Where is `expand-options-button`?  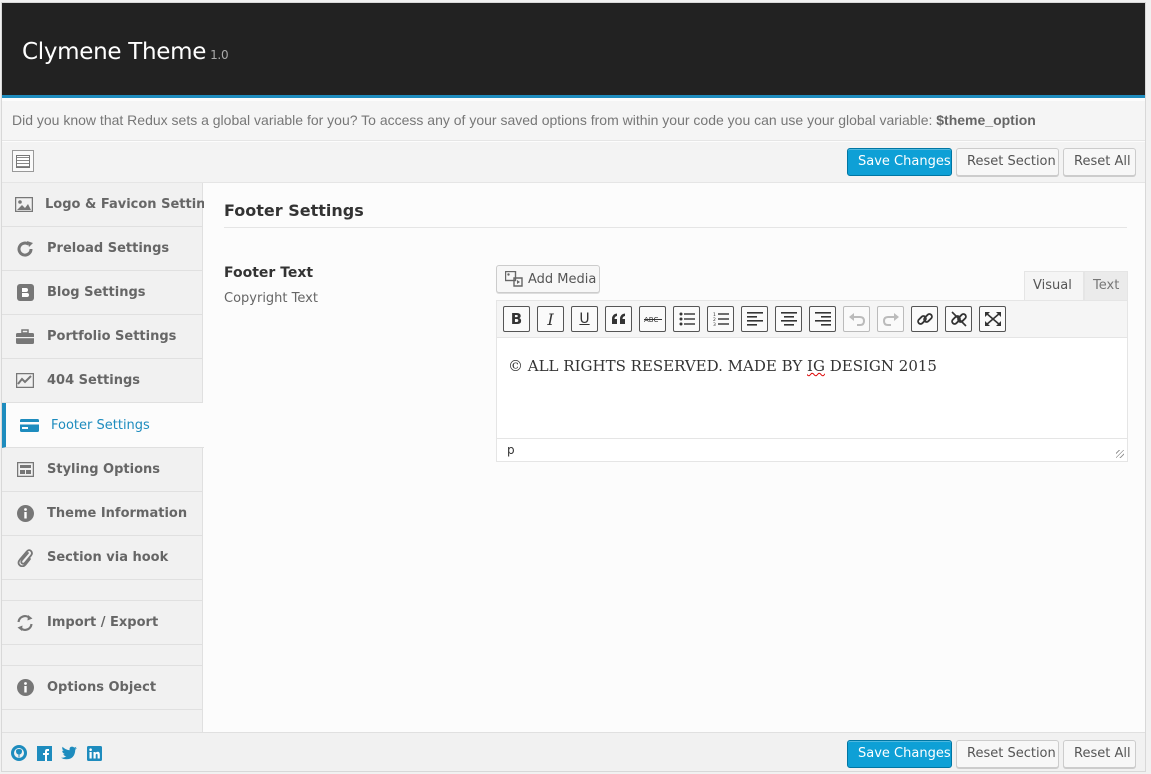 expand-options-button is located at coordinates (23, 161).